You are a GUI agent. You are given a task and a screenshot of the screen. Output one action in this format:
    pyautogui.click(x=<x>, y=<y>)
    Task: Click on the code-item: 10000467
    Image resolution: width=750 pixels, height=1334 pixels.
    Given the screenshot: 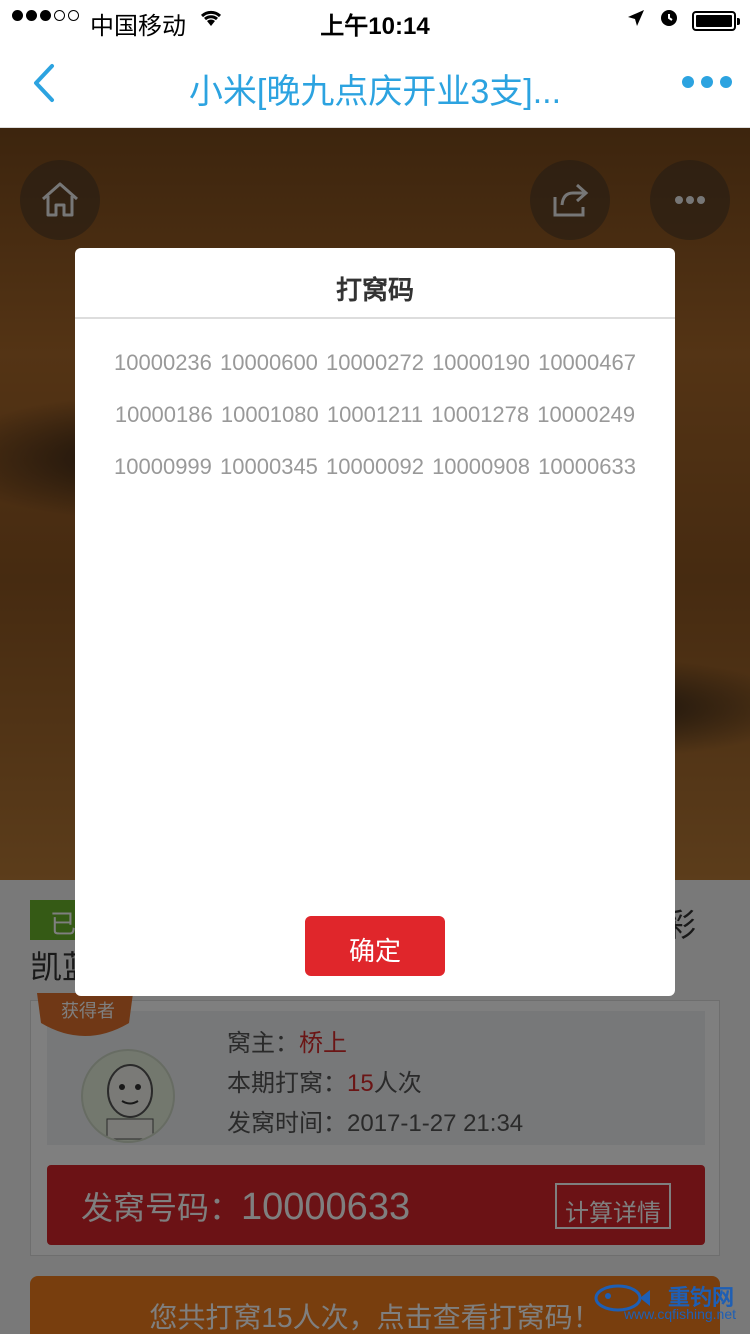 What is the action you would take?
    pyautogui.click(x=587, y=362)
    